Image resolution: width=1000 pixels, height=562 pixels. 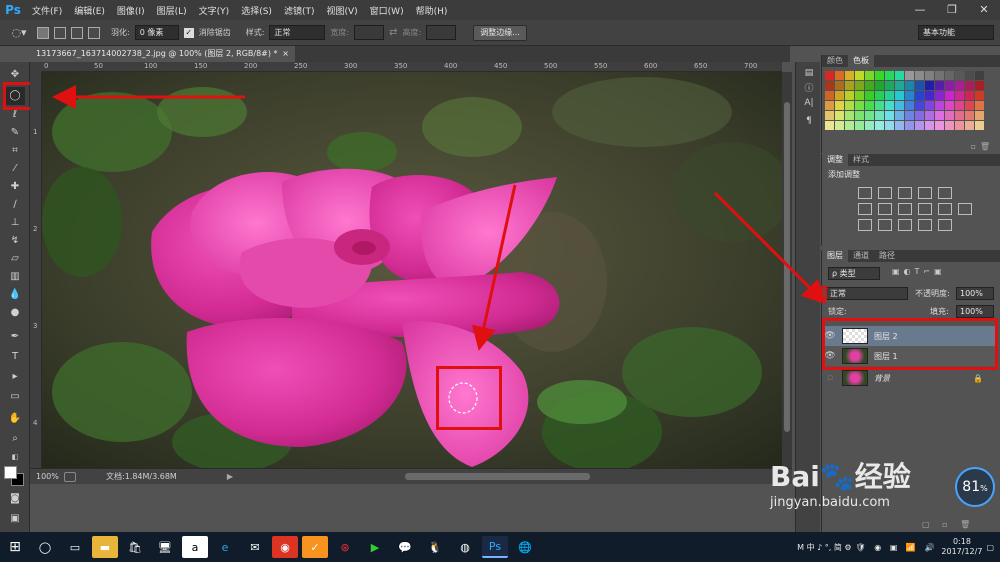 What do you see at coordinates (809, 89) in the screenshot?
I see `info-panel-icon: ⓘ` at bounding box center [809, 89].